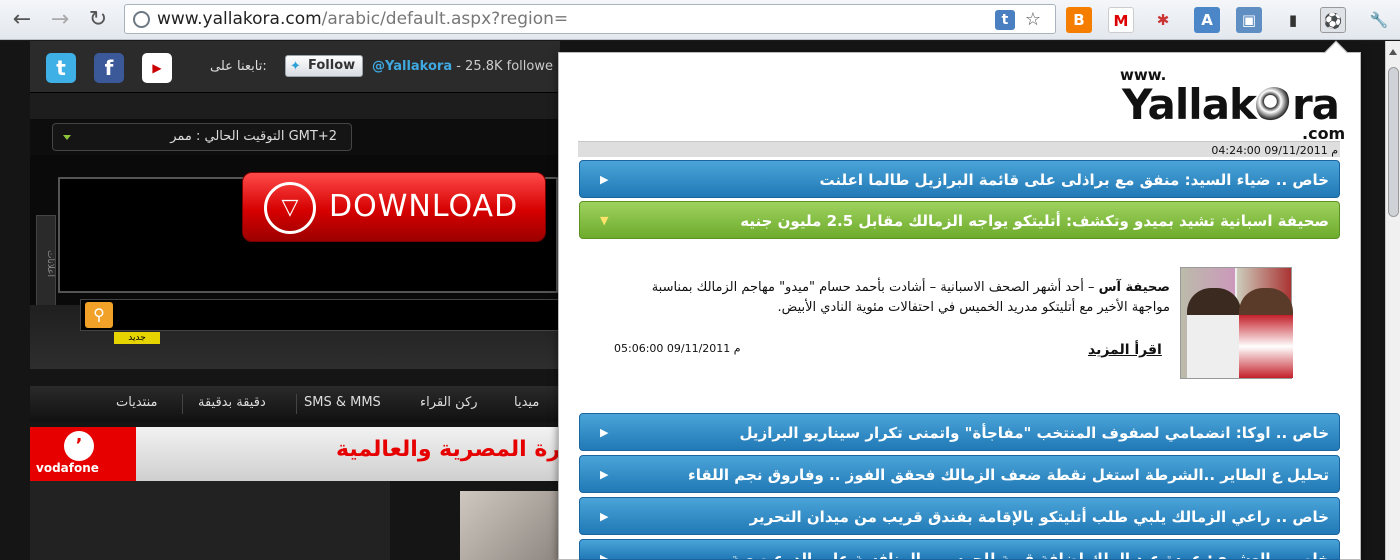 The image size is (1400, 560). I want to click on read-more-link: اقرأ المزيد, so click(1125, 350).